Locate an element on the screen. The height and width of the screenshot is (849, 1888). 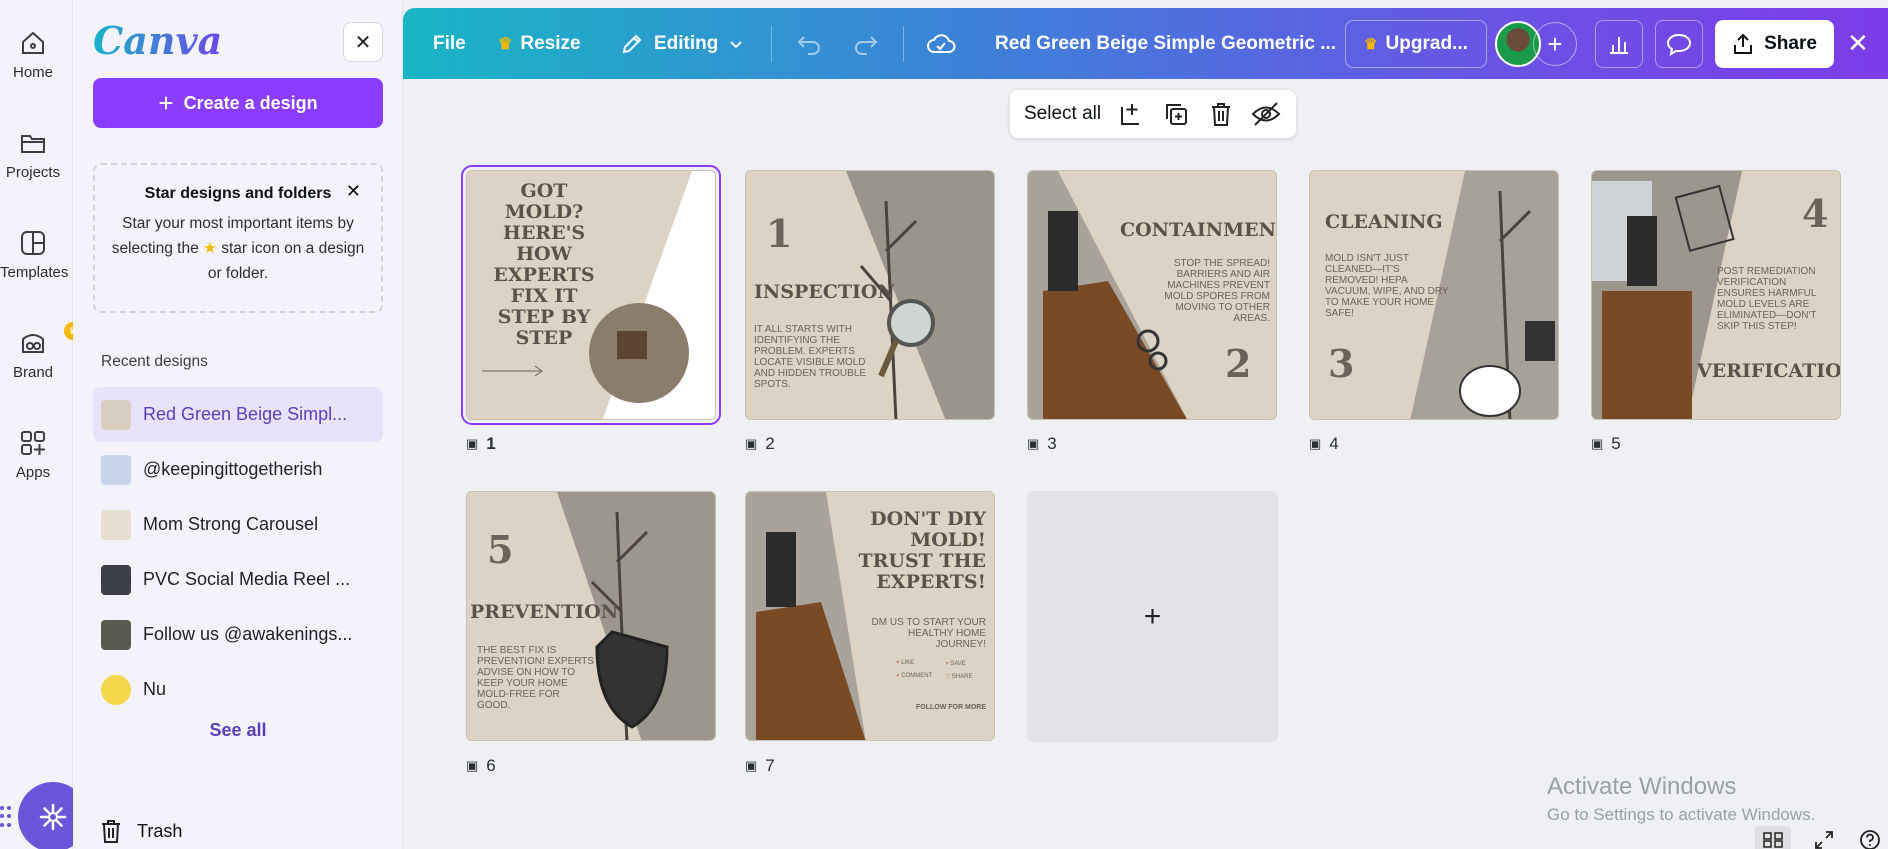
share-label: Share is located at coordinates (1790, 43).